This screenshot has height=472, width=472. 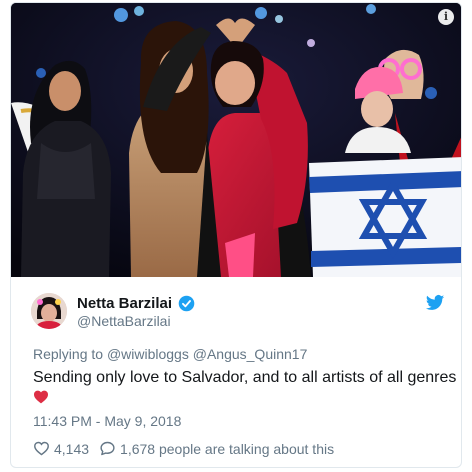 I want to click on reply-context: Replying to @wiwibloggs @Angus_Quinn17, so click(x=170, y=354).